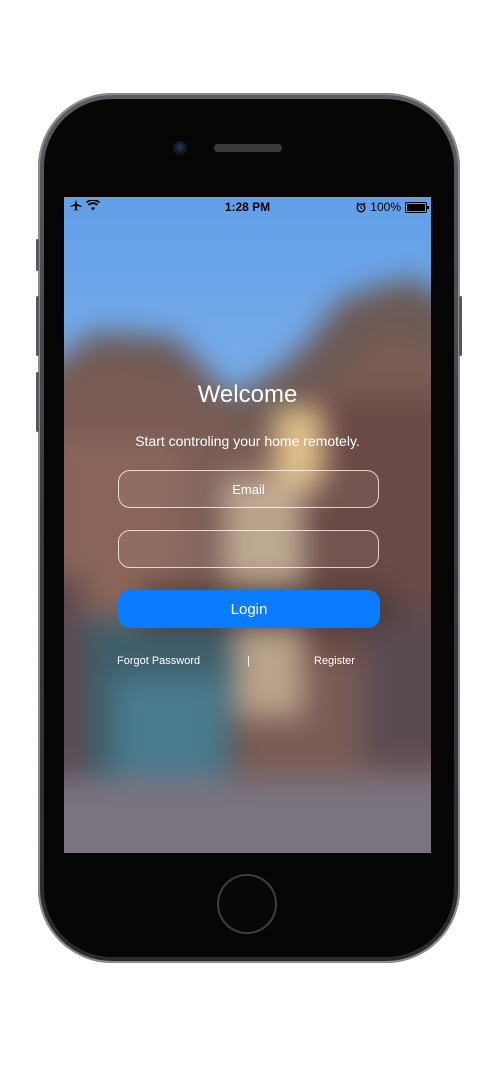  What do you see at coordinates (37, 326) in the screenshot?
I see `volume-up-button` at bounding box center [37, 326].